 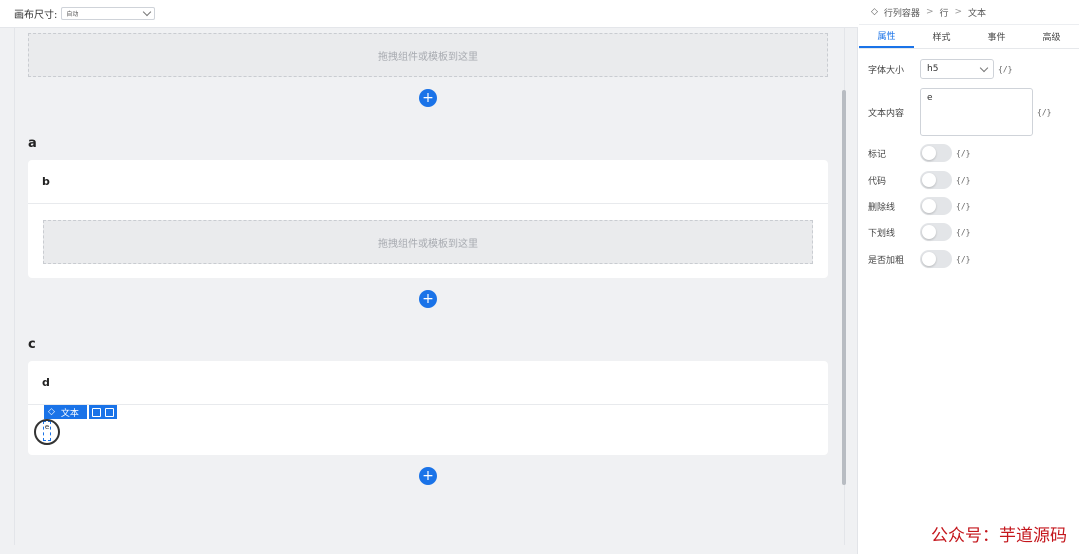 What do you see at coordinates (919, 153) in the screenshot?
I see `toggle-row-mark: 标记 {/}` at bounding box center [919, 153].